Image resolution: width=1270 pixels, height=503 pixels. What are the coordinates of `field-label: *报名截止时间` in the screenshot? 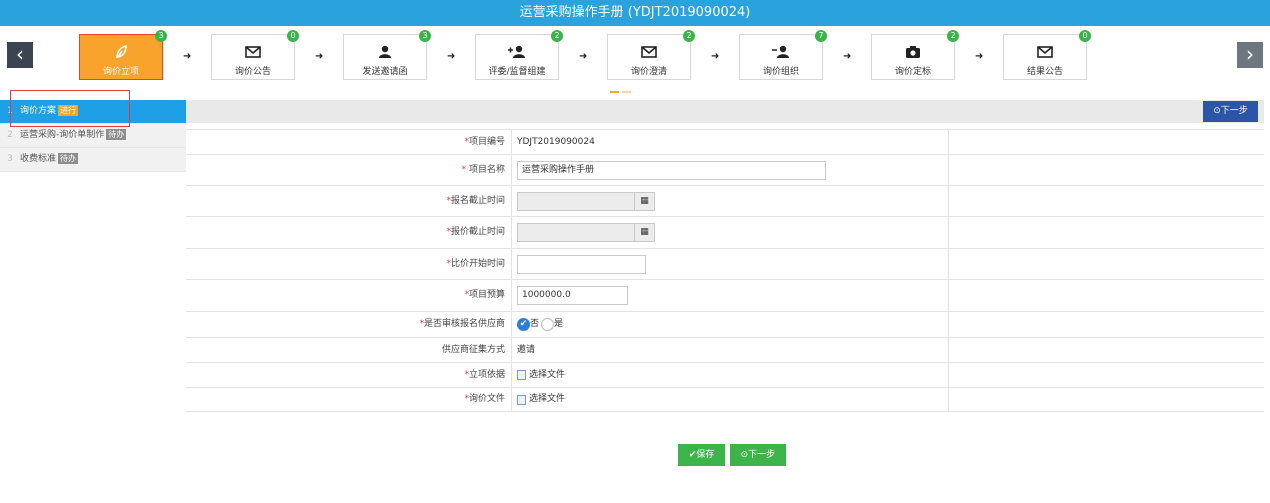 It's located at (349, 201).